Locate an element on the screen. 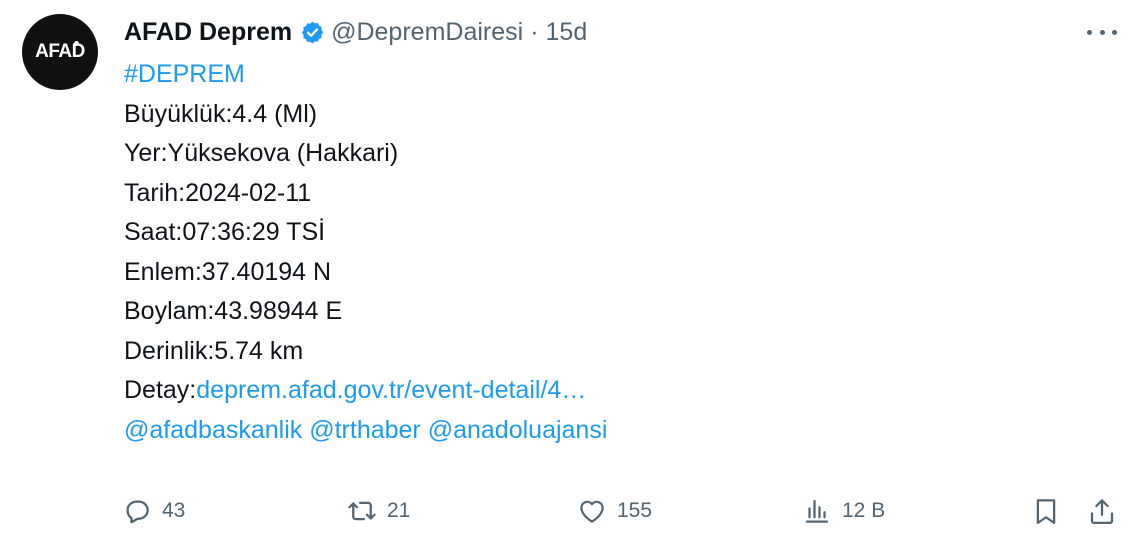 The image size is (1142, 545). location-text: Yer:Yüksekova (Hakkari) is located at coordinates (261, 153).